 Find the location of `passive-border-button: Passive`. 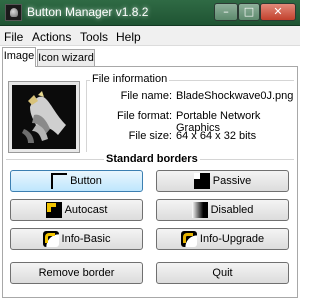

passive-border-button: Passive is located at coordinates (222, 181).